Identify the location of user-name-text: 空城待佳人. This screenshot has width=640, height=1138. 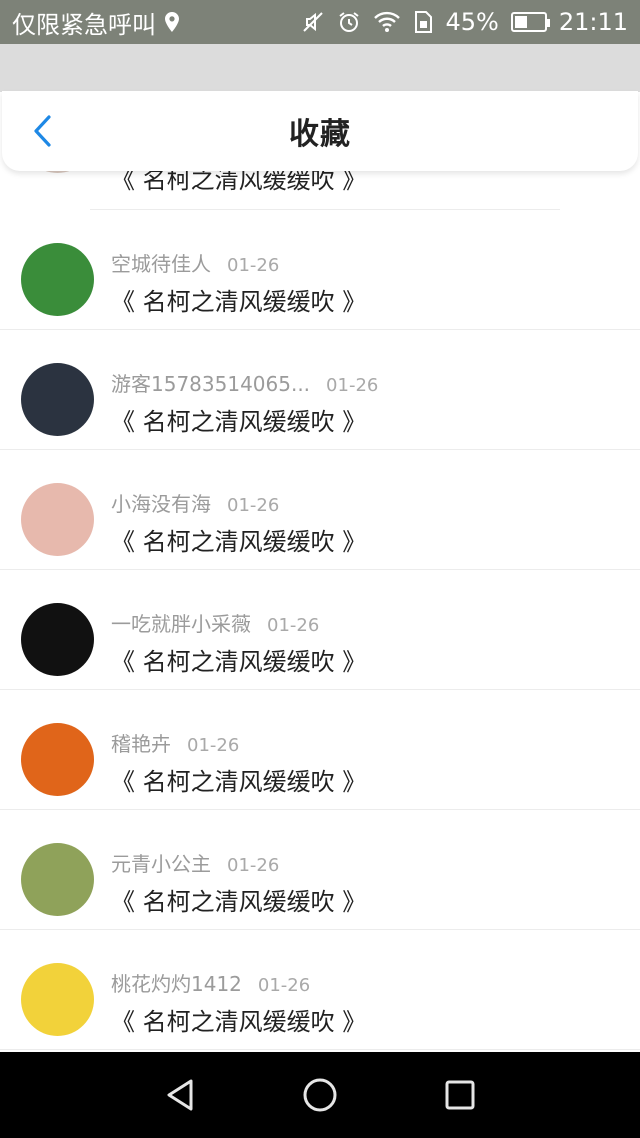
(161, 264).